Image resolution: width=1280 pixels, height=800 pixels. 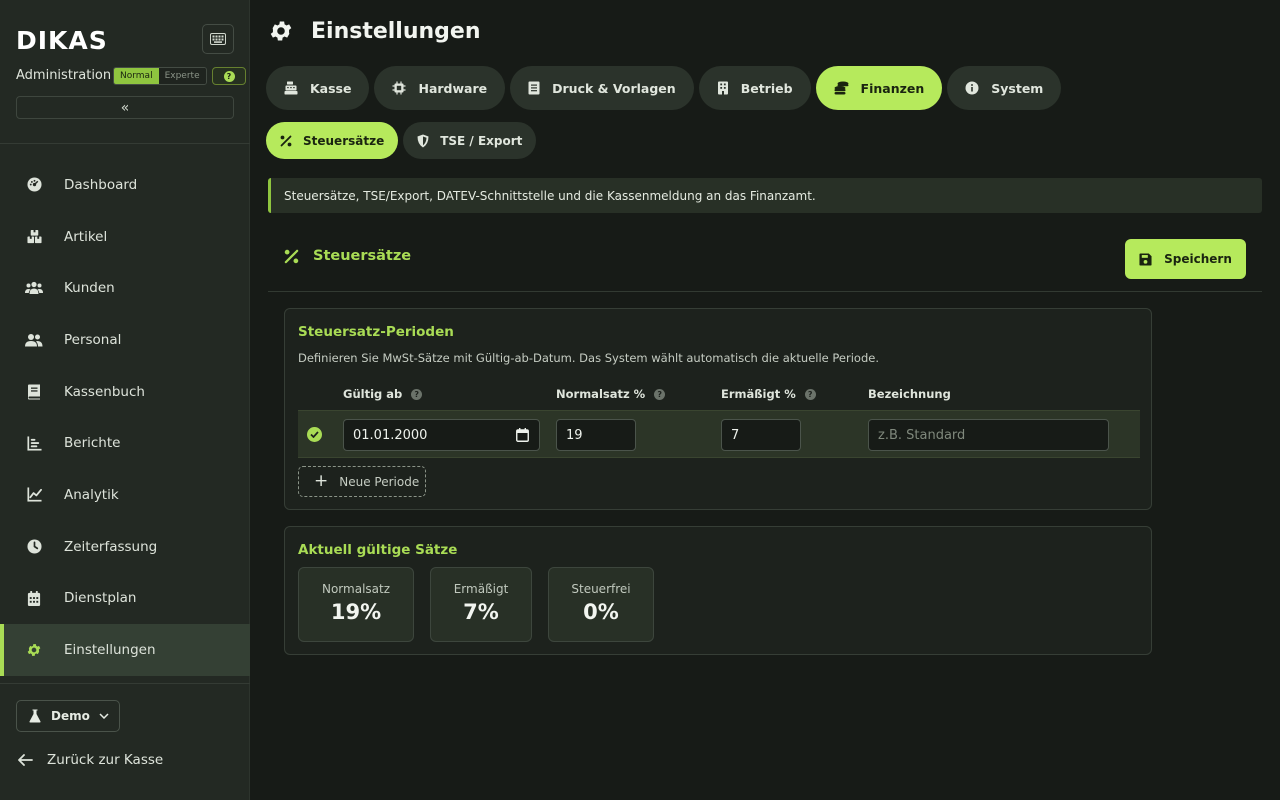 What do you see at coordinates (35, 716) in the screenshot?
I see `flask-icon` at bounding box center [35, 716].